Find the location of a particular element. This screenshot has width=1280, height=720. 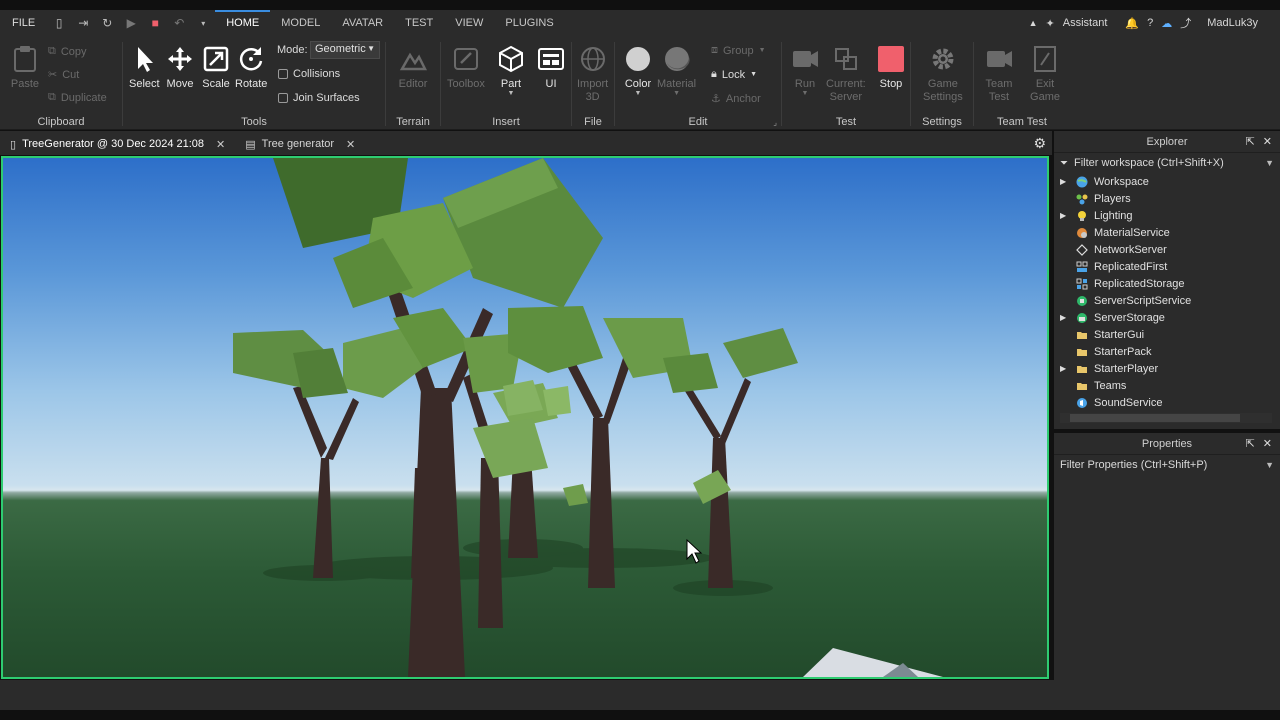

stop-button: Stop is located at coordinates (891, 67).